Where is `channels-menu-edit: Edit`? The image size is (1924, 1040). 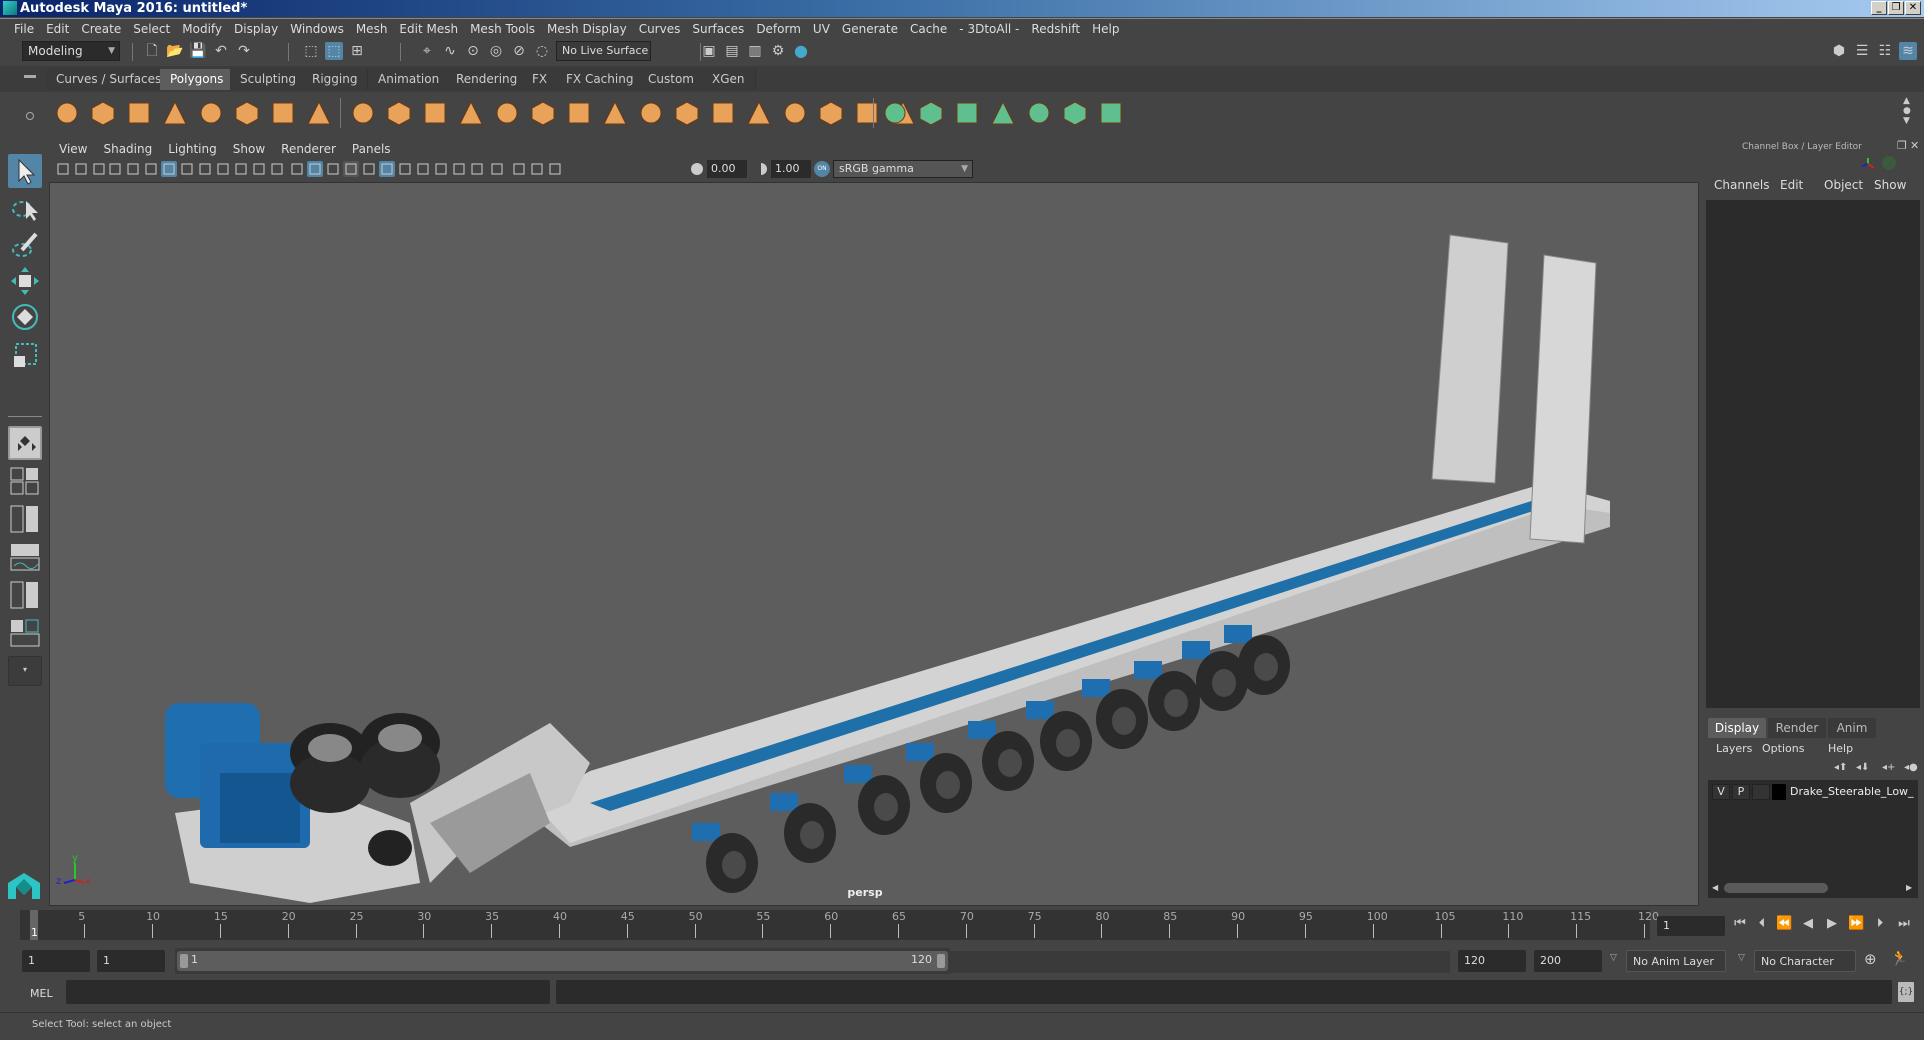
channels-menu-edit: Edit is located at coordinates (1791, 185).